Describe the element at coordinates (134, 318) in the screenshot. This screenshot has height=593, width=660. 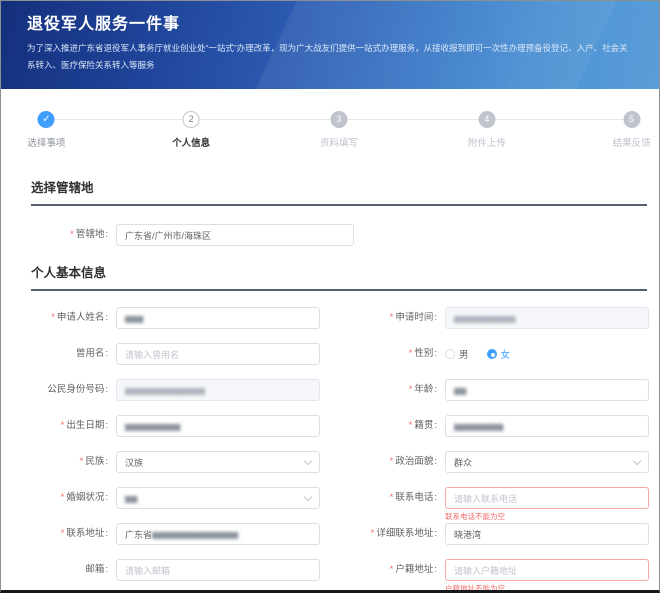
I see `applicant-name-masked-value: ▆▆▆` at that location.